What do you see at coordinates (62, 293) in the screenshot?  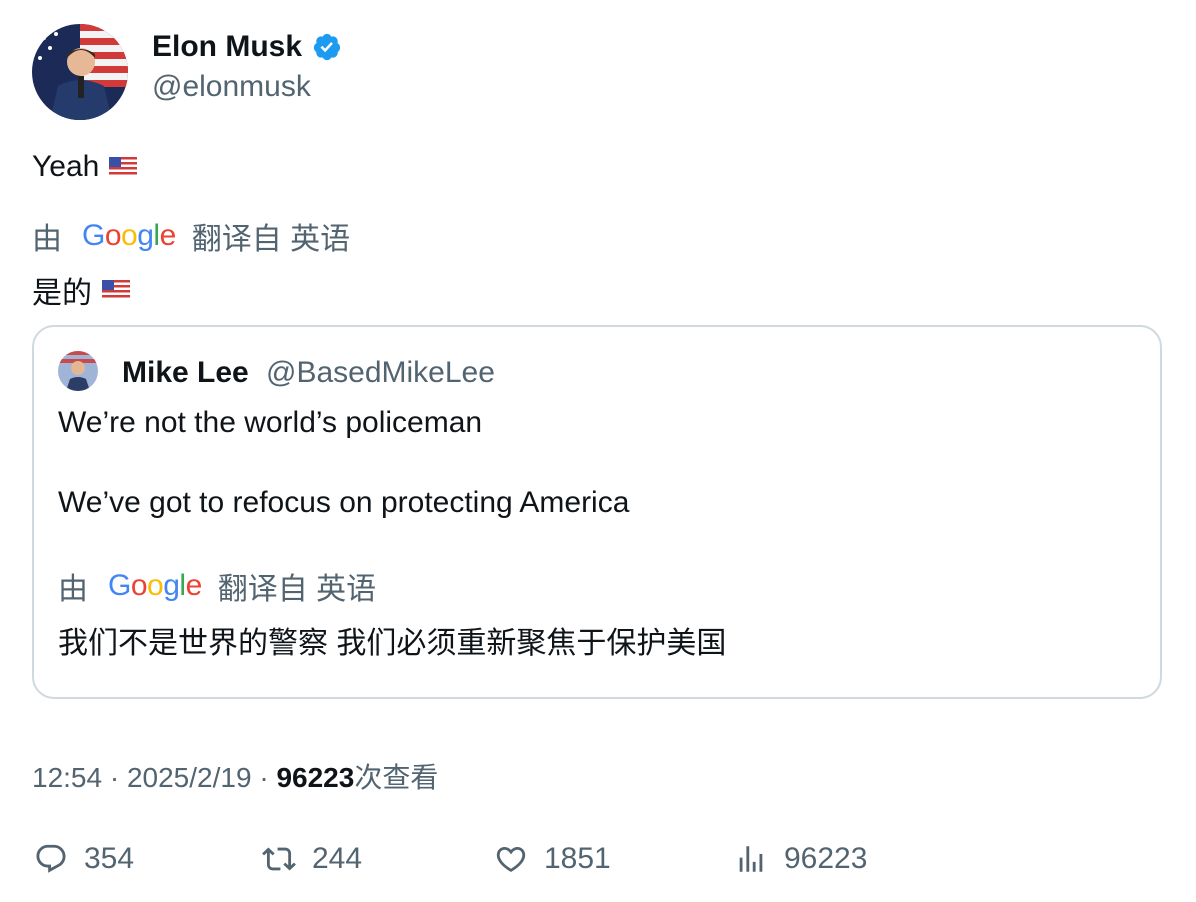 I see `tweet-translation-content: 是的` at bounding box center [62, 293].